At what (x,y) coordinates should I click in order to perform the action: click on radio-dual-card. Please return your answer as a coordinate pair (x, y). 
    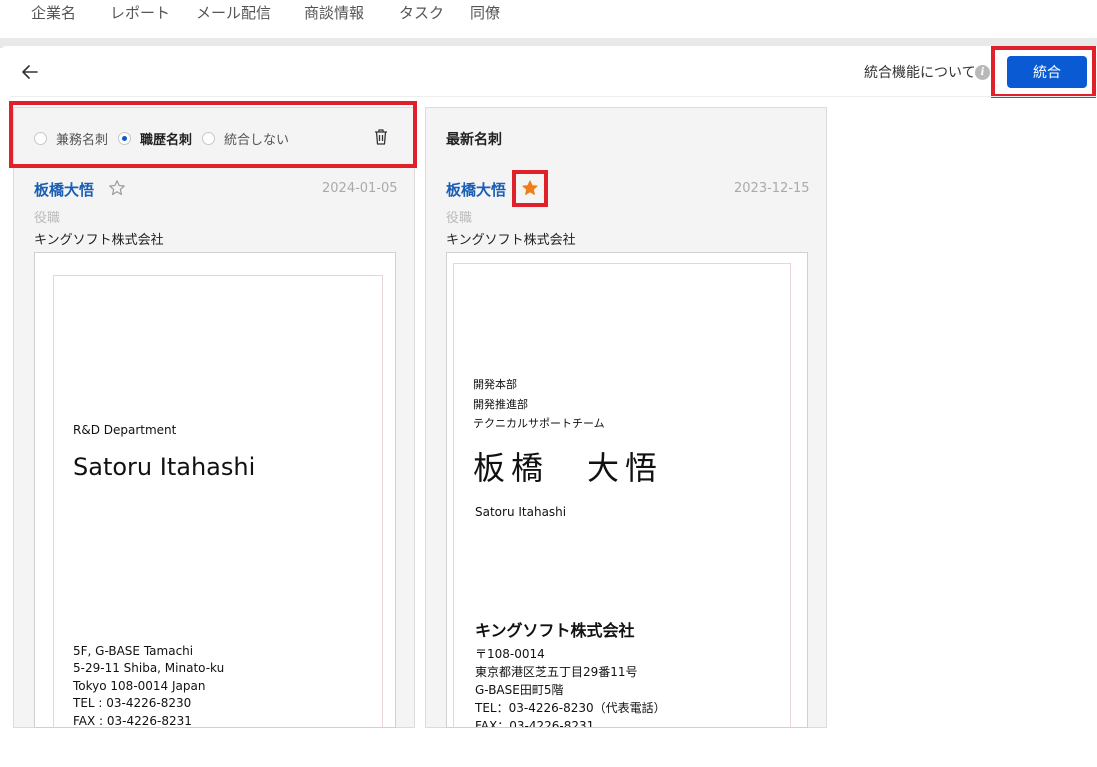
    Looking at the image, I should click on (40, 138).